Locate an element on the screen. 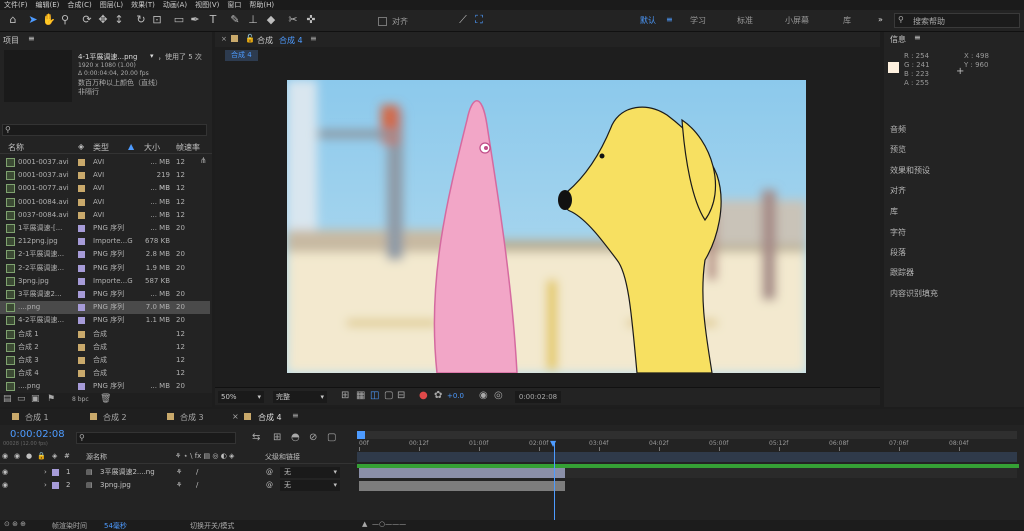 Image resolution: width=1024 pixels, height=531 pixels. pick-whip-icon: @ is located at coordinates (269, 485).